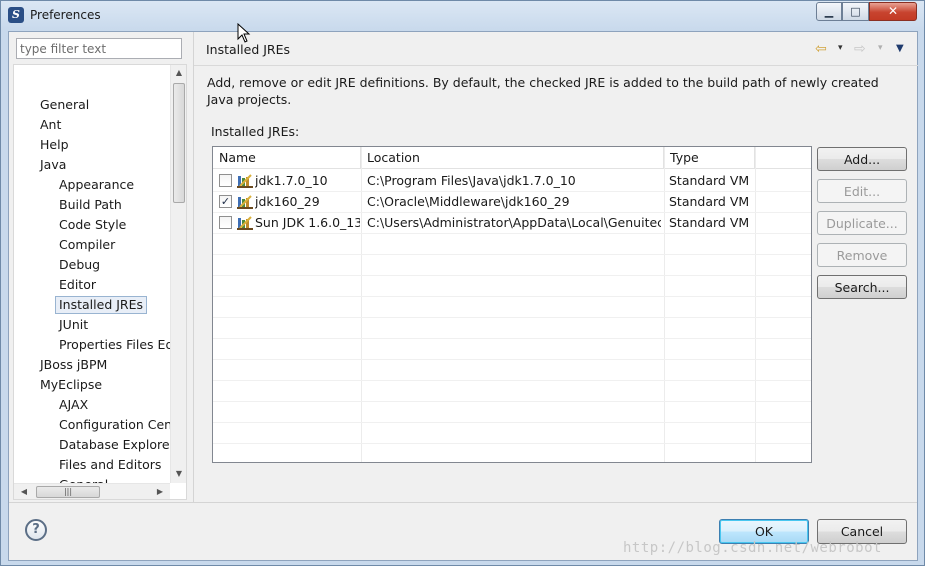 This screenshot has width=925, height=566. What do you see at coordinates (783, 158) in the screenshot?
I see `column-header-filler` at bounding box center [783, 158].